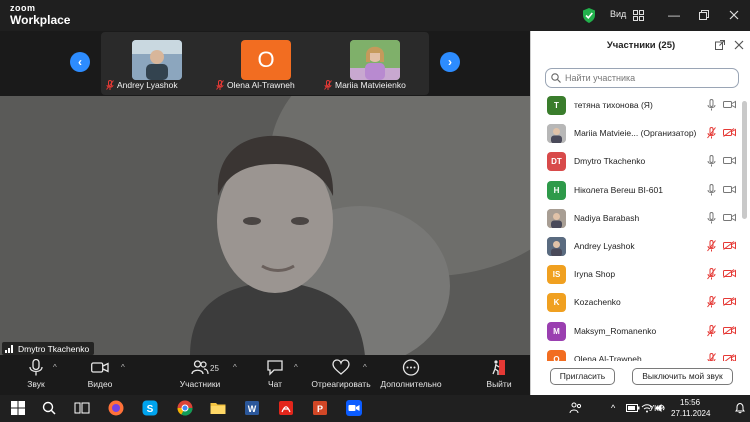 The image size is (750, 422). I want to click on minimize-window-icon: —, so click(674, 15).